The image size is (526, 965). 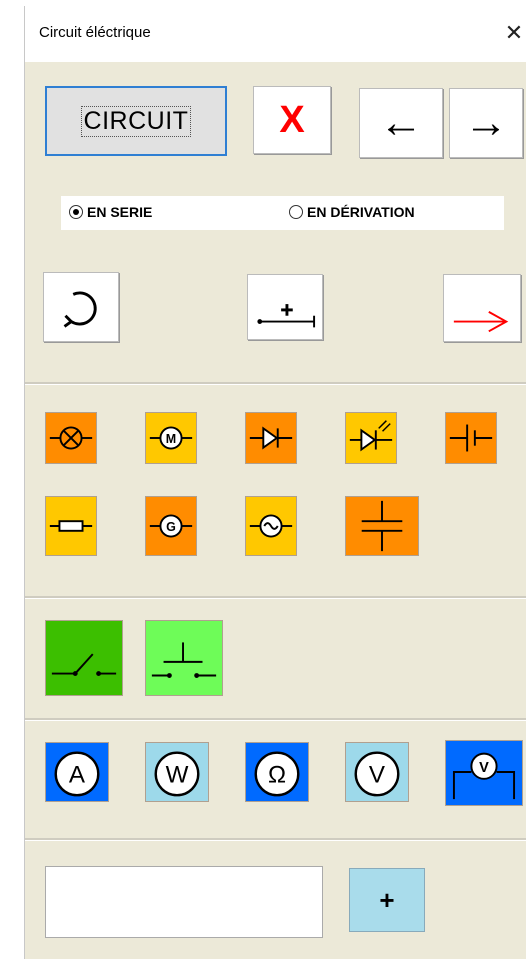 I want to click on forward-button: →, so click(x=486, y=123).